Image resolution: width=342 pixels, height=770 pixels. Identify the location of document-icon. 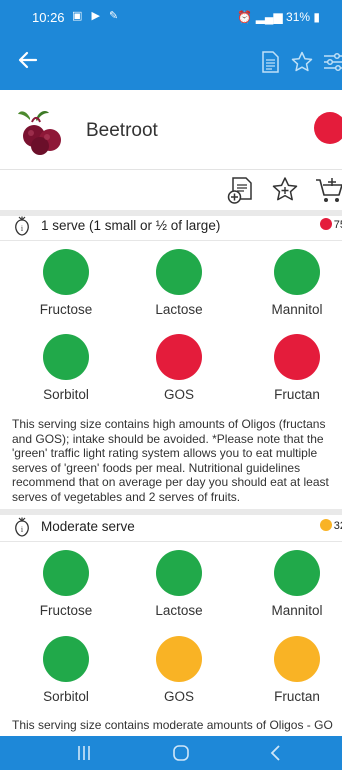
(270, 62).